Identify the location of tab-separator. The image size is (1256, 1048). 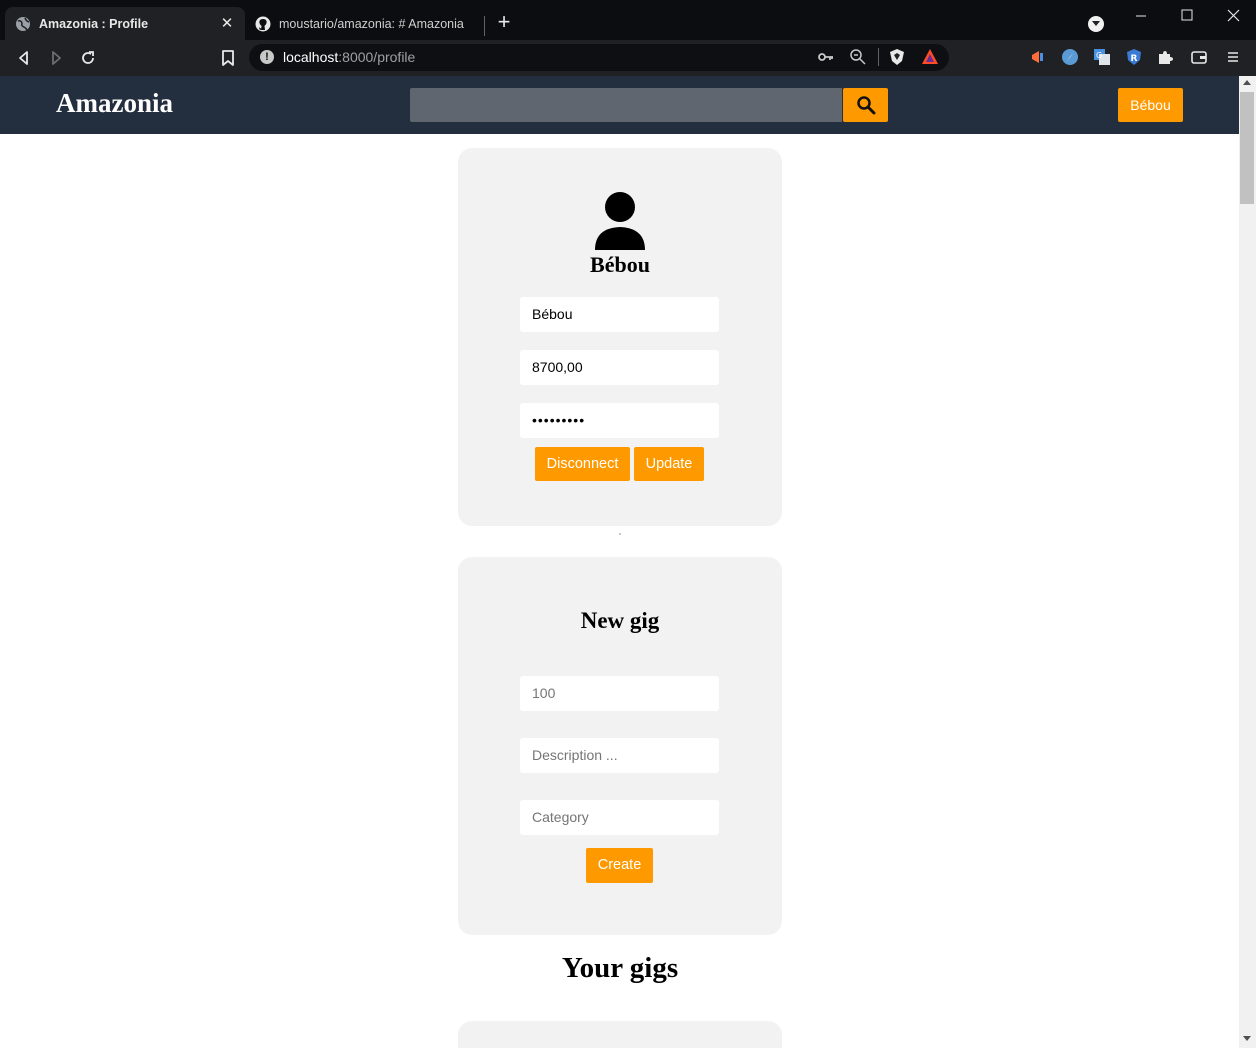
(484, 26).